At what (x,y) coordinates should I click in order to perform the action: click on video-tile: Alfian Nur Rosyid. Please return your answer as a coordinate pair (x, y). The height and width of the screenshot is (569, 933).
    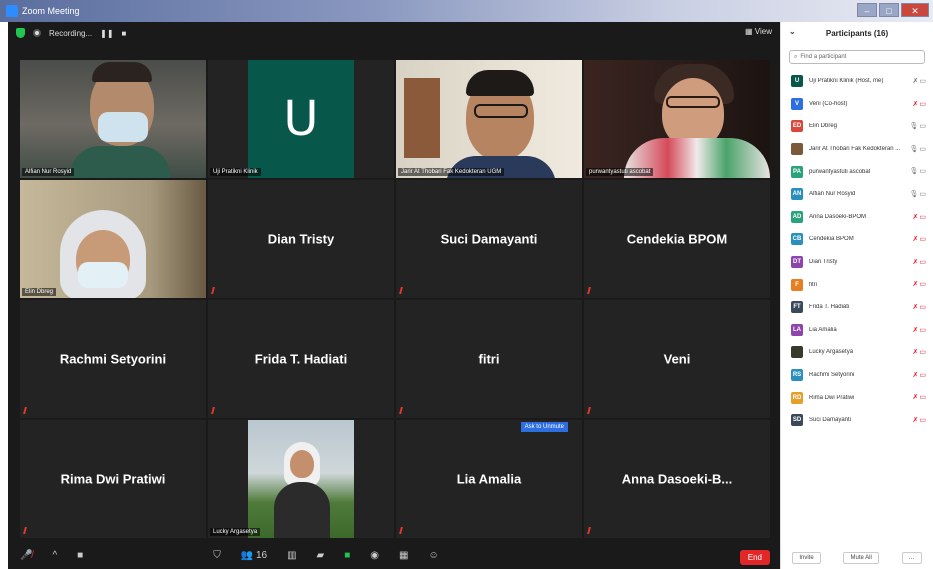
    Looking at the image, I should click on (113, 119).